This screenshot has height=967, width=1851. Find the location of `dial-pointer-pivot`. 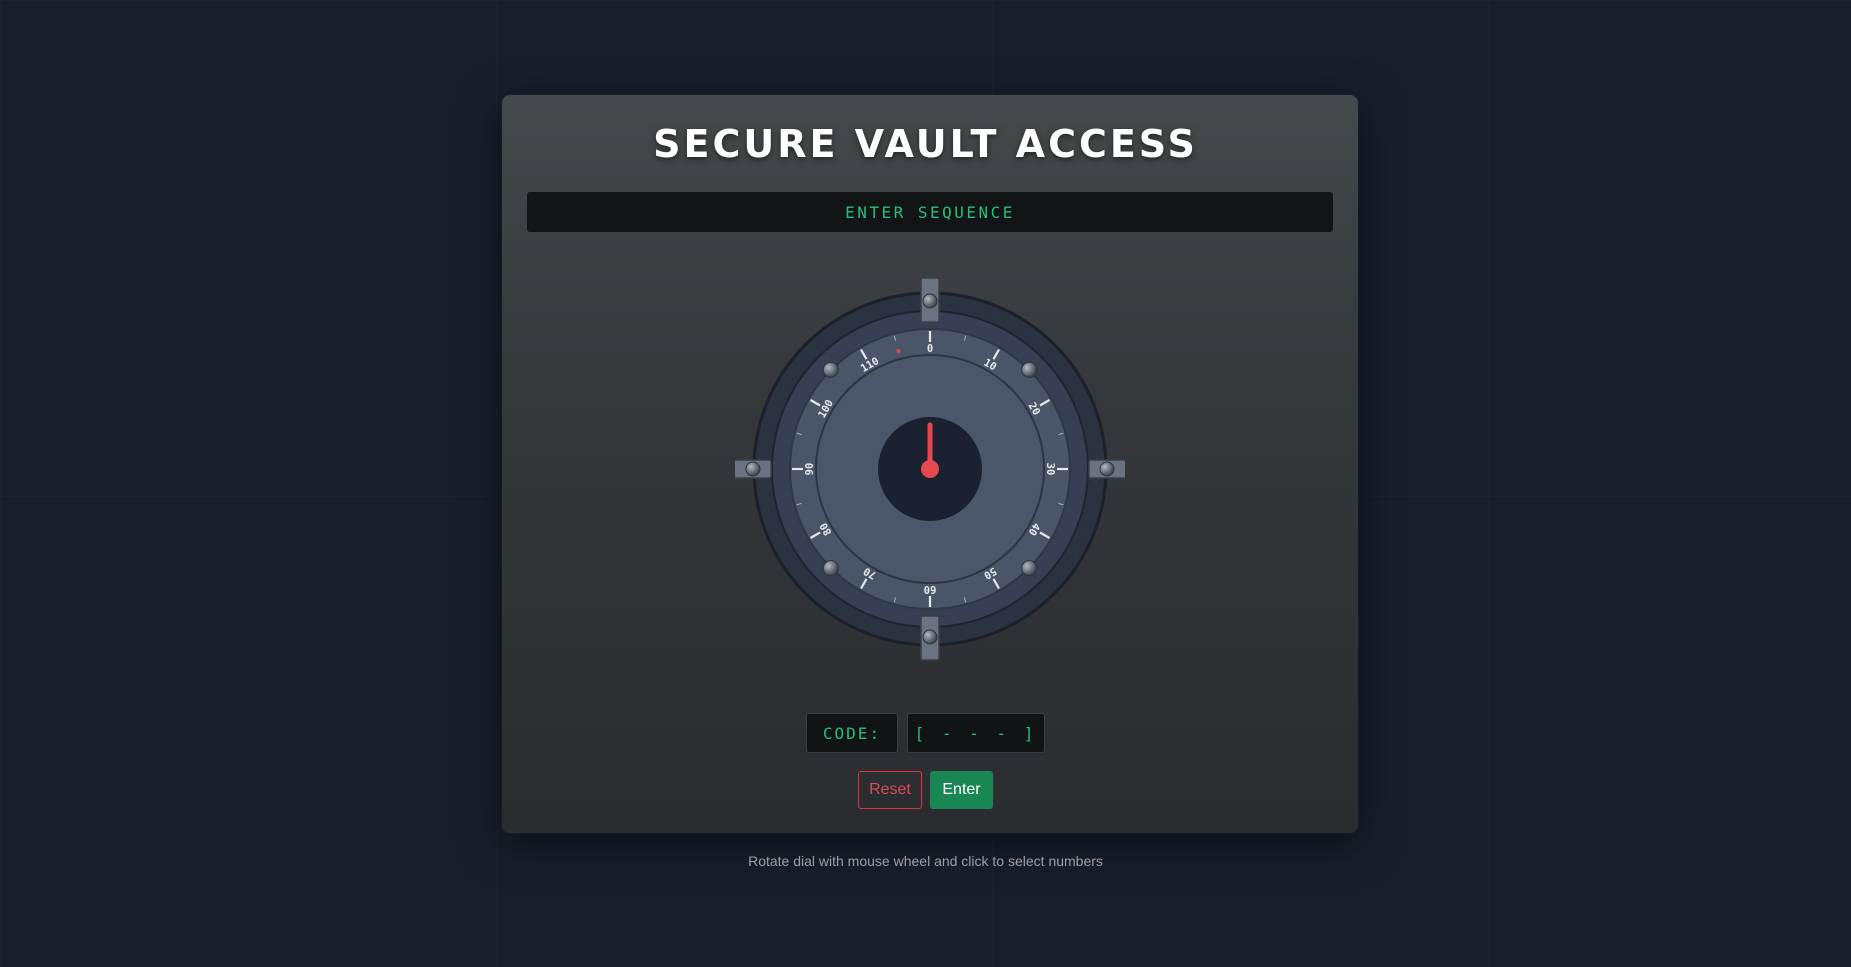

dial-pointer-pivot is located at coordinates (930, 469).